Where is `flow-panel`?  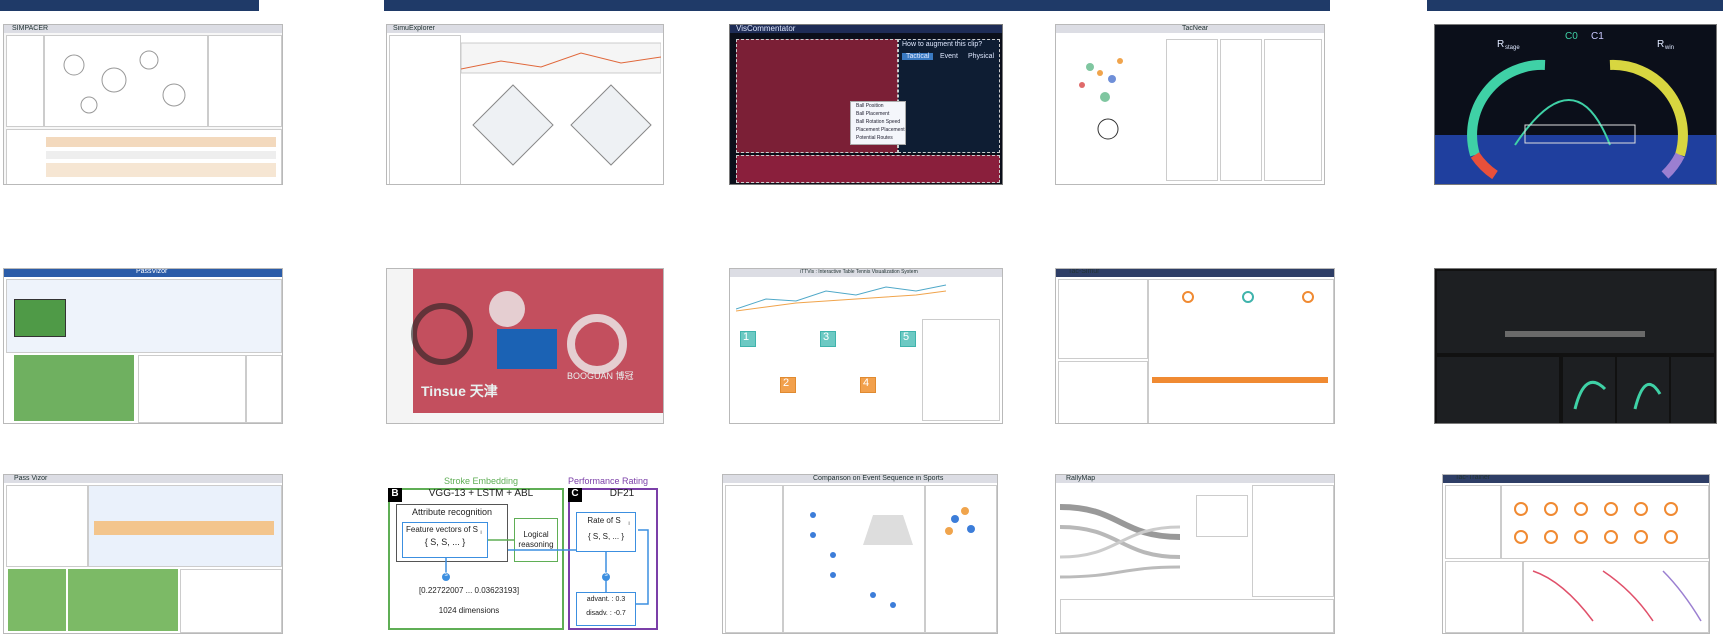
flow-panel is located at coordinates (47, 526).